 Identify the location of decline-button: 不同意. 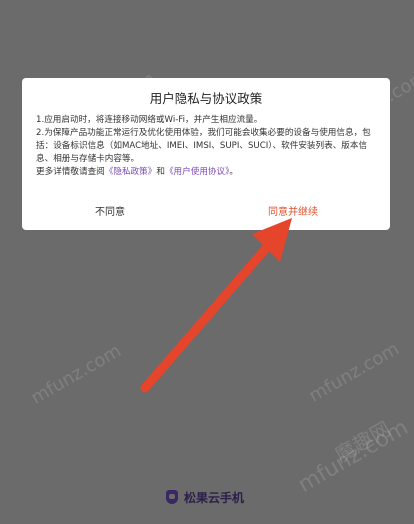
(110, 213).